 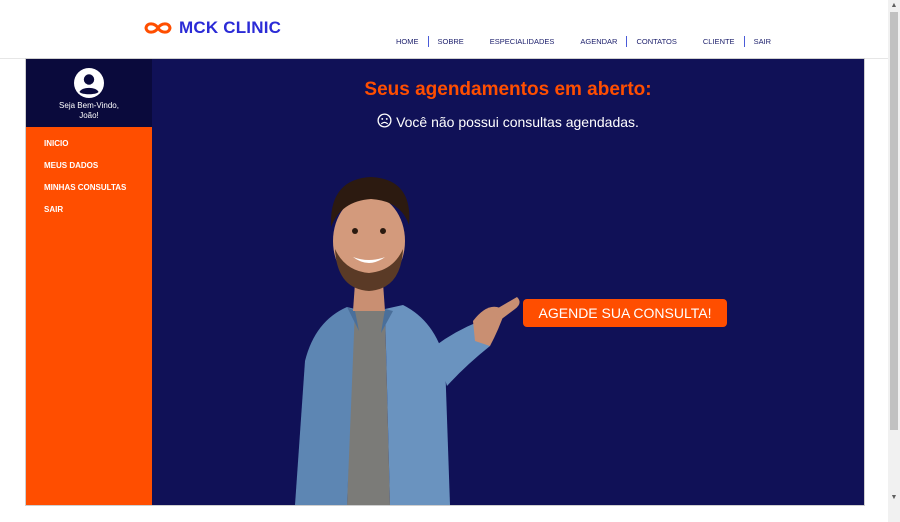 I want to click on welcome-greeting: Seja Bem-Vindo,, so click(x=89, y=105).